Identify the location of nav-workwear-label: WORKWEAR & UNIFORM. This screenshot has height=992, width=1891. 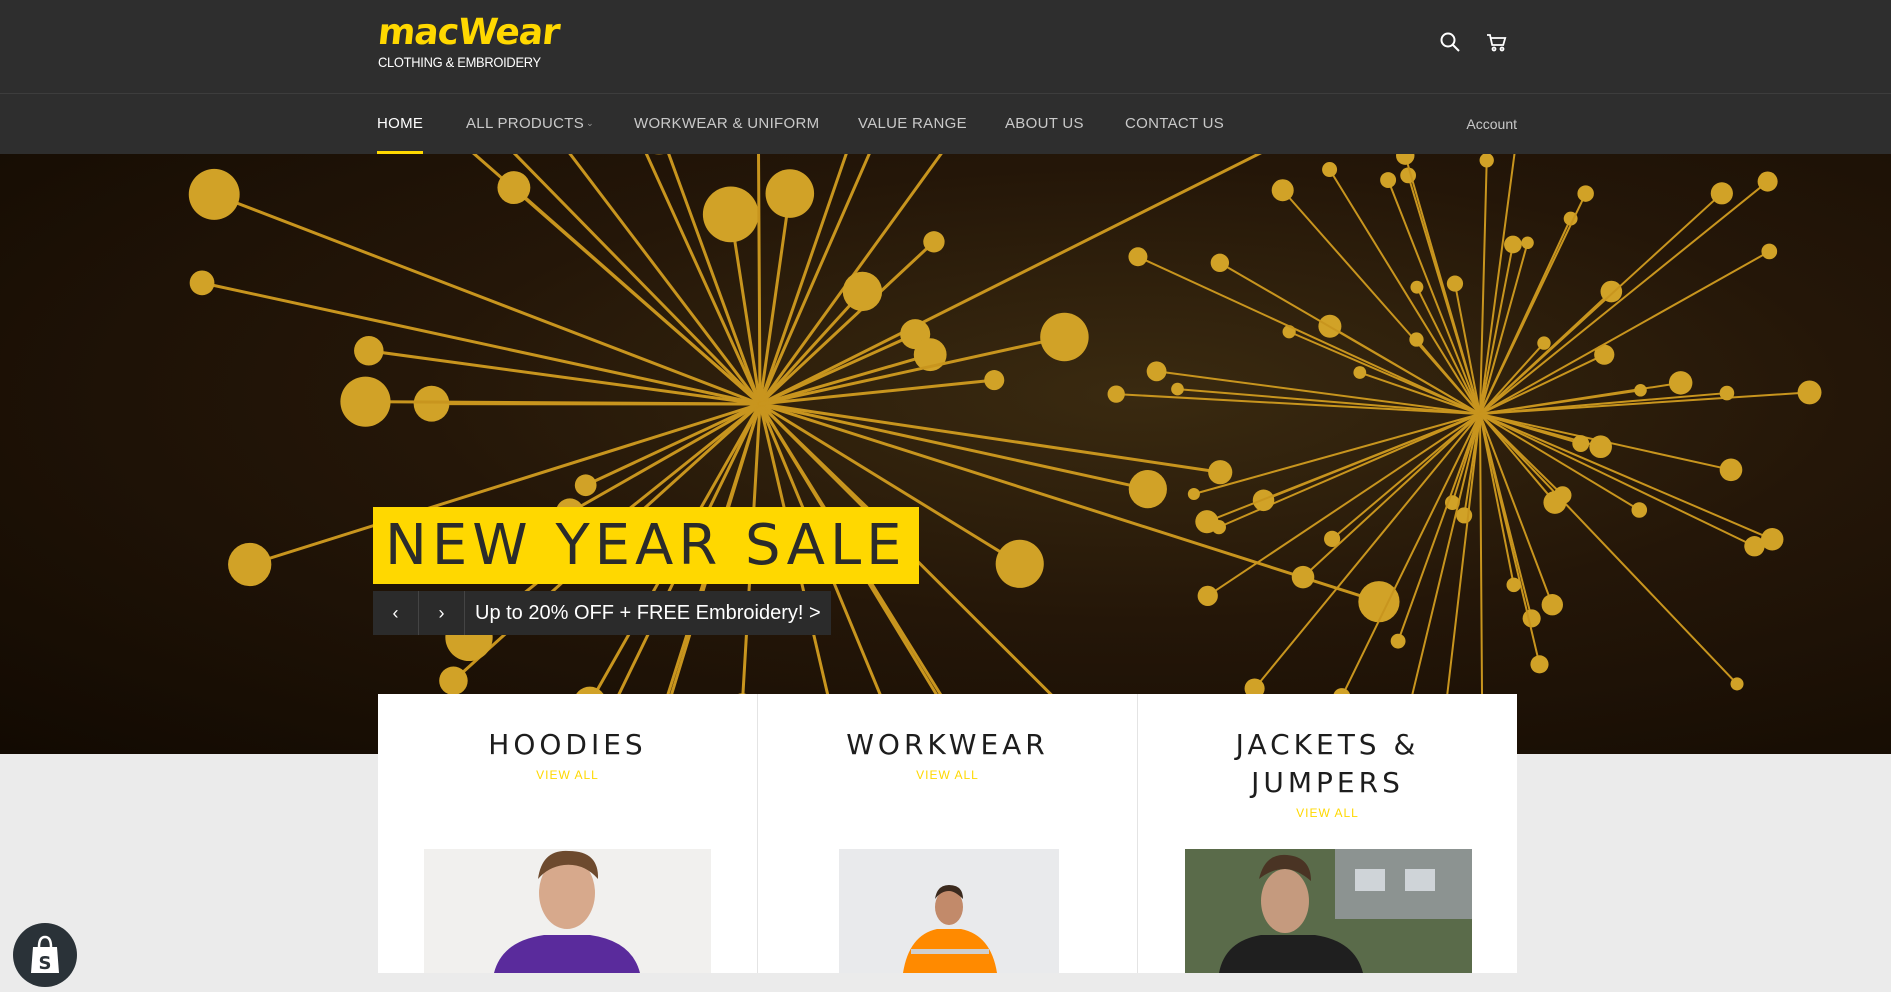
(726, 123).